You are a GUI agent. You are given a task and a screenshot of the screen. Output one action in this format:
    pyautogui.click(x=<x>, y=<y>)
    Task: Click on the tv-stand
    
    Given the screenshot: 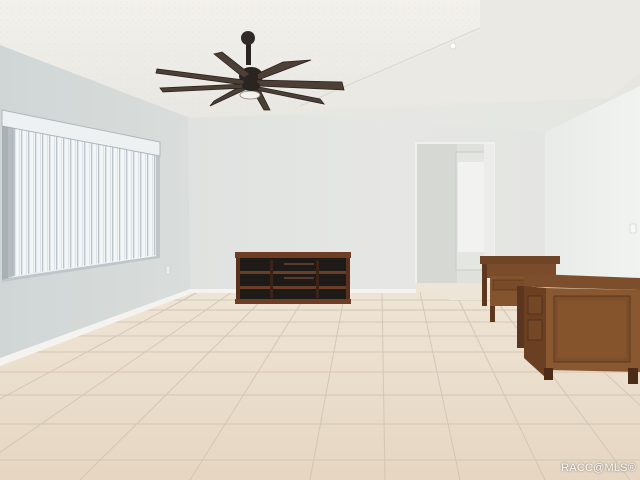 What is the action you would take?
    pyautogui.click(x=293, y=278)
    